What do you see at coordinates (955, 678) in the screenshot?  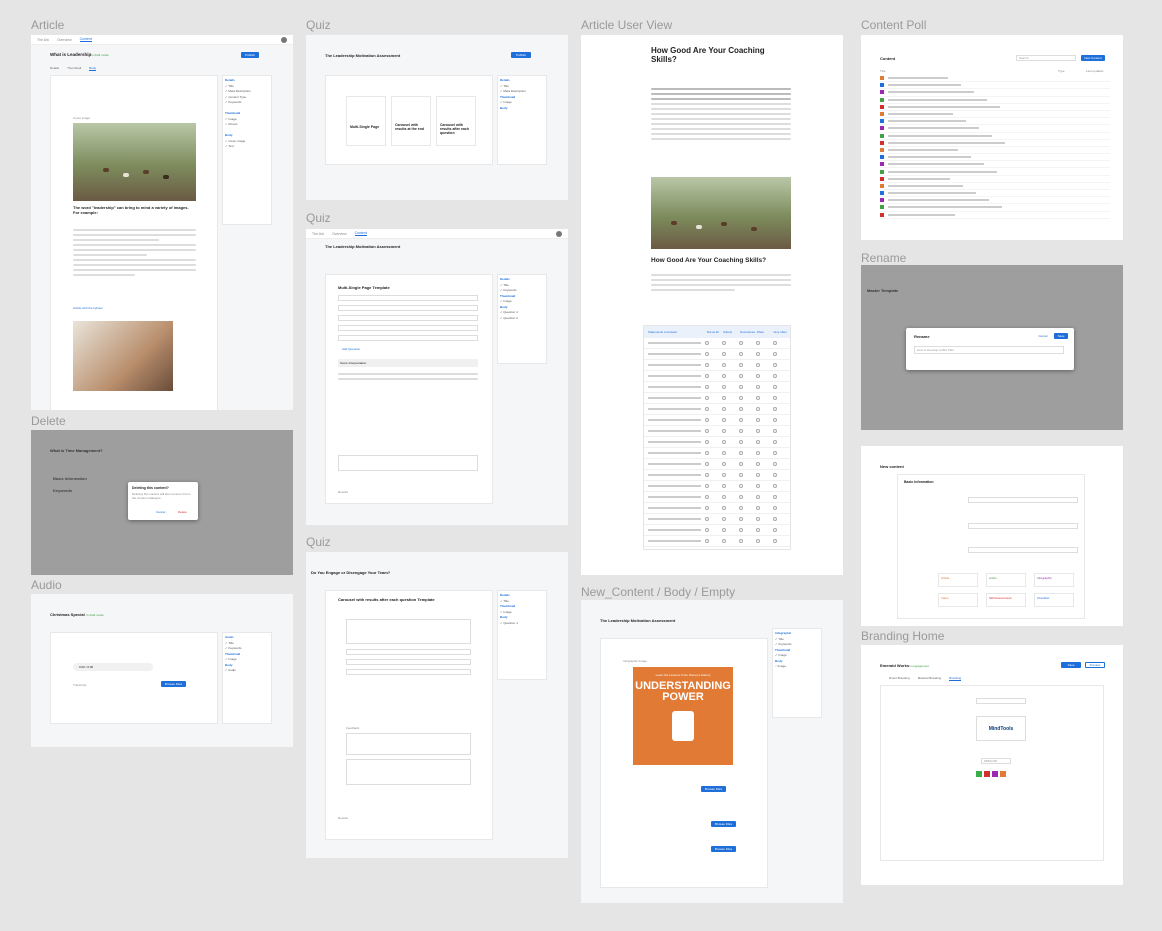 I see `tab-branding: Branding` at bounding box center [955, 678].